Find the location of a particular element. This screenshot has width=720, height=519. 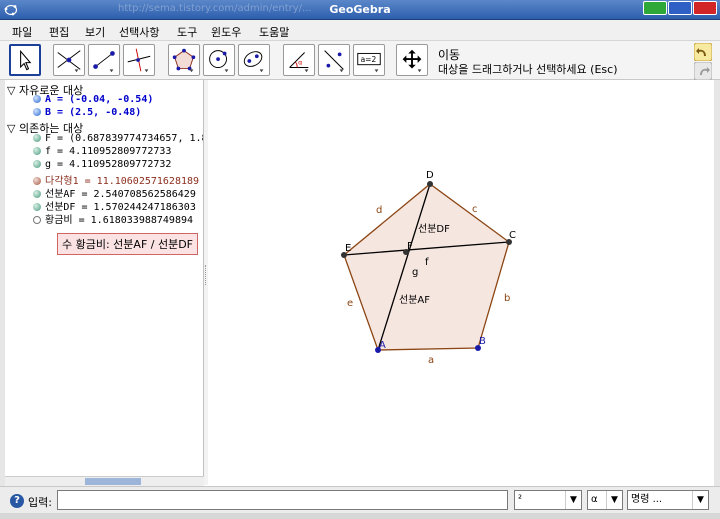

reflect-icon is located at coordinates (334, 61).